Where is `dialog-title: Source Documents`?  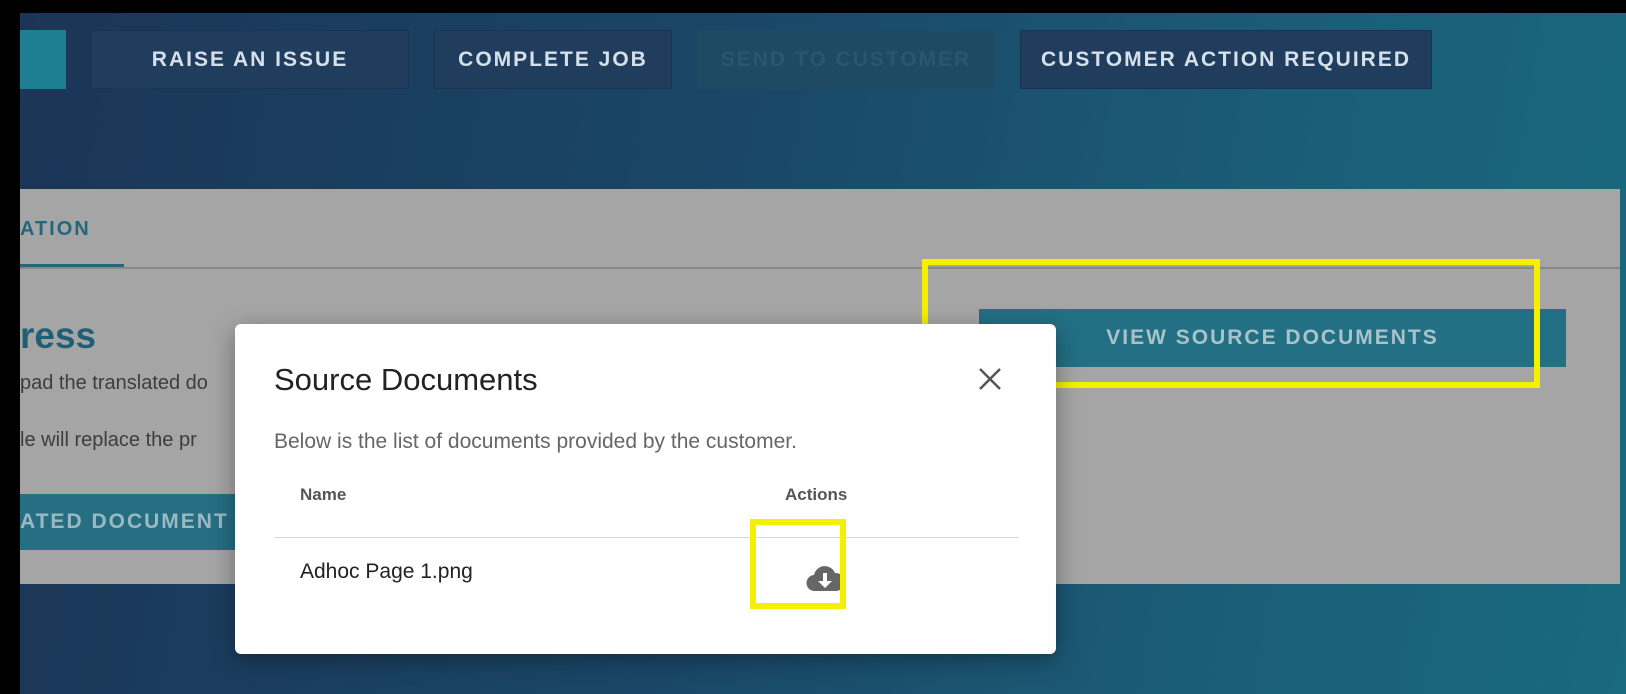
dialog-title: Source Documents is located at coordinates (406, 379).